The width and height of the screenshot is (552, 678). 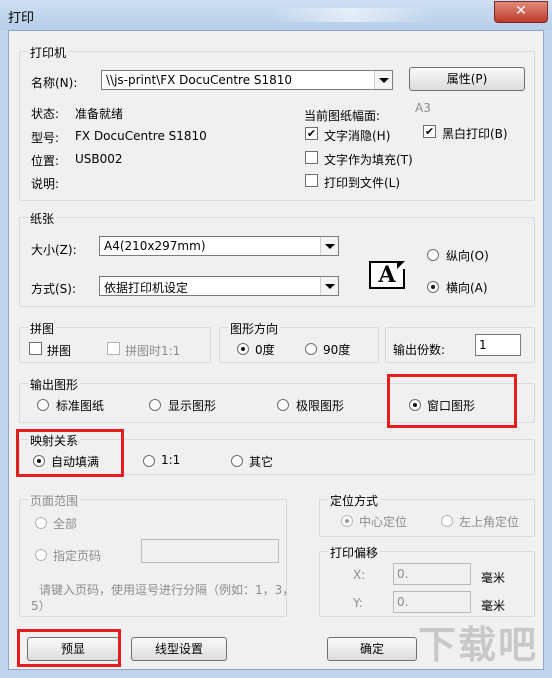 I want to click on position-topleft-radio, so click(x=447, y=521).